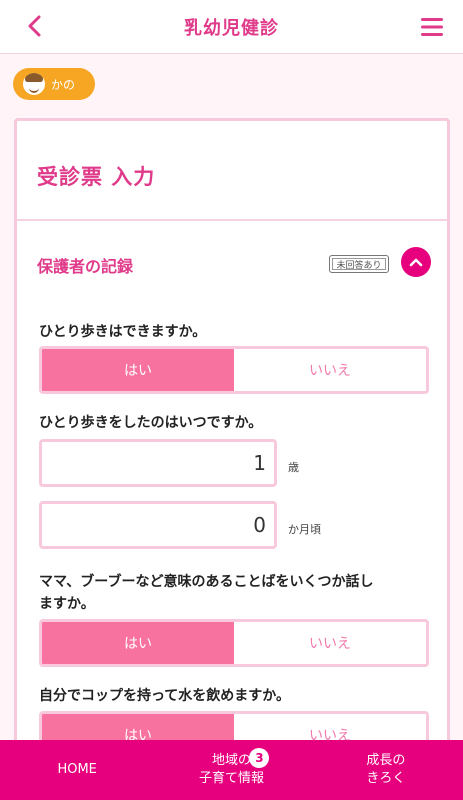 The image size is (463, 800). What do you see at coordinates (34, 84) in the screenshot?
I see `child-avatar-icon` at bounding box center [34, 84].